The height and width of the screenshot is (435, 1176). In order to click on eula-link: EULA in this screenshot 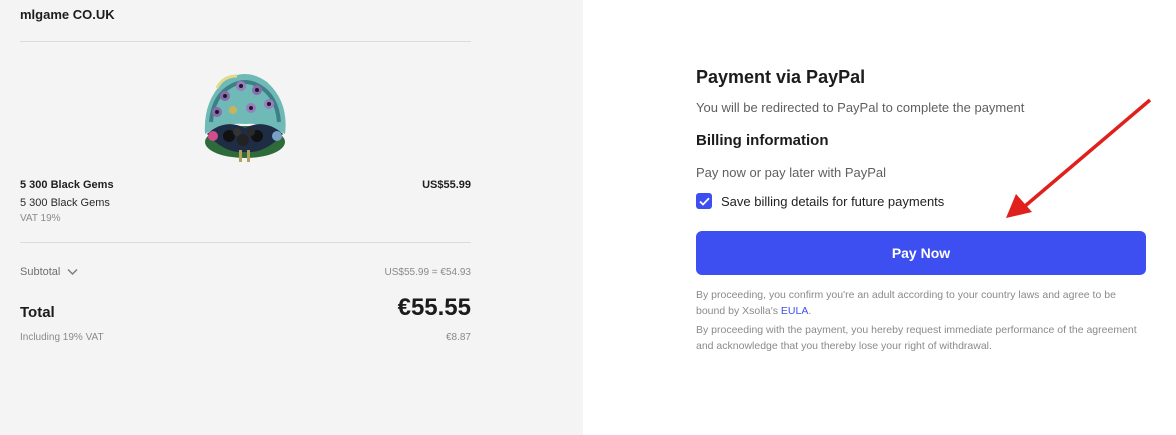, I will do `click(794, 311)`.